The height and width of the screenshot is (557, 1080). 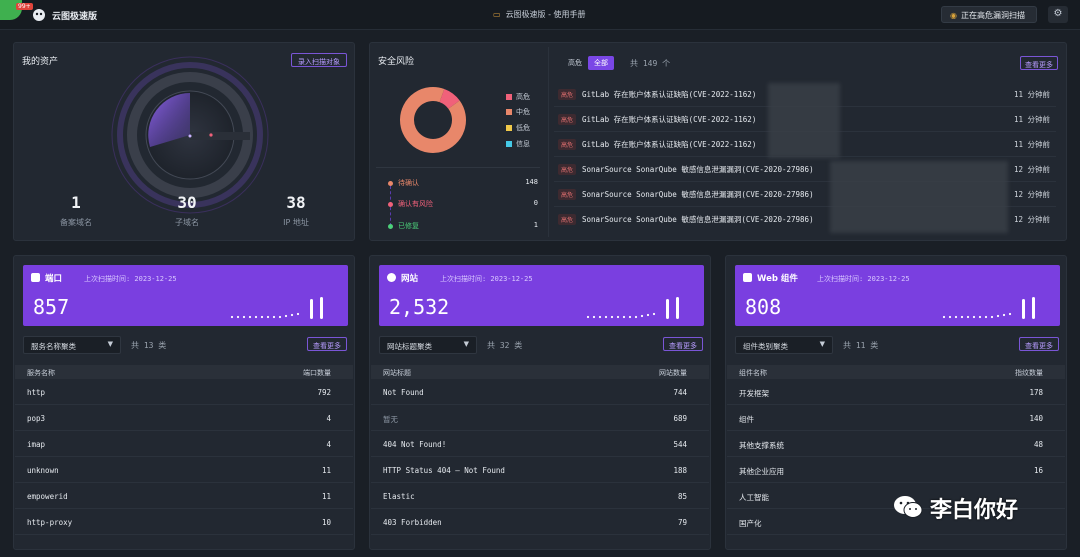 What do you see at coordinates (539, 14) in the screenshot?
I see `user-manual-link: ▭ 云图极速版 - 使用手册` at bounding box center [539, 14].